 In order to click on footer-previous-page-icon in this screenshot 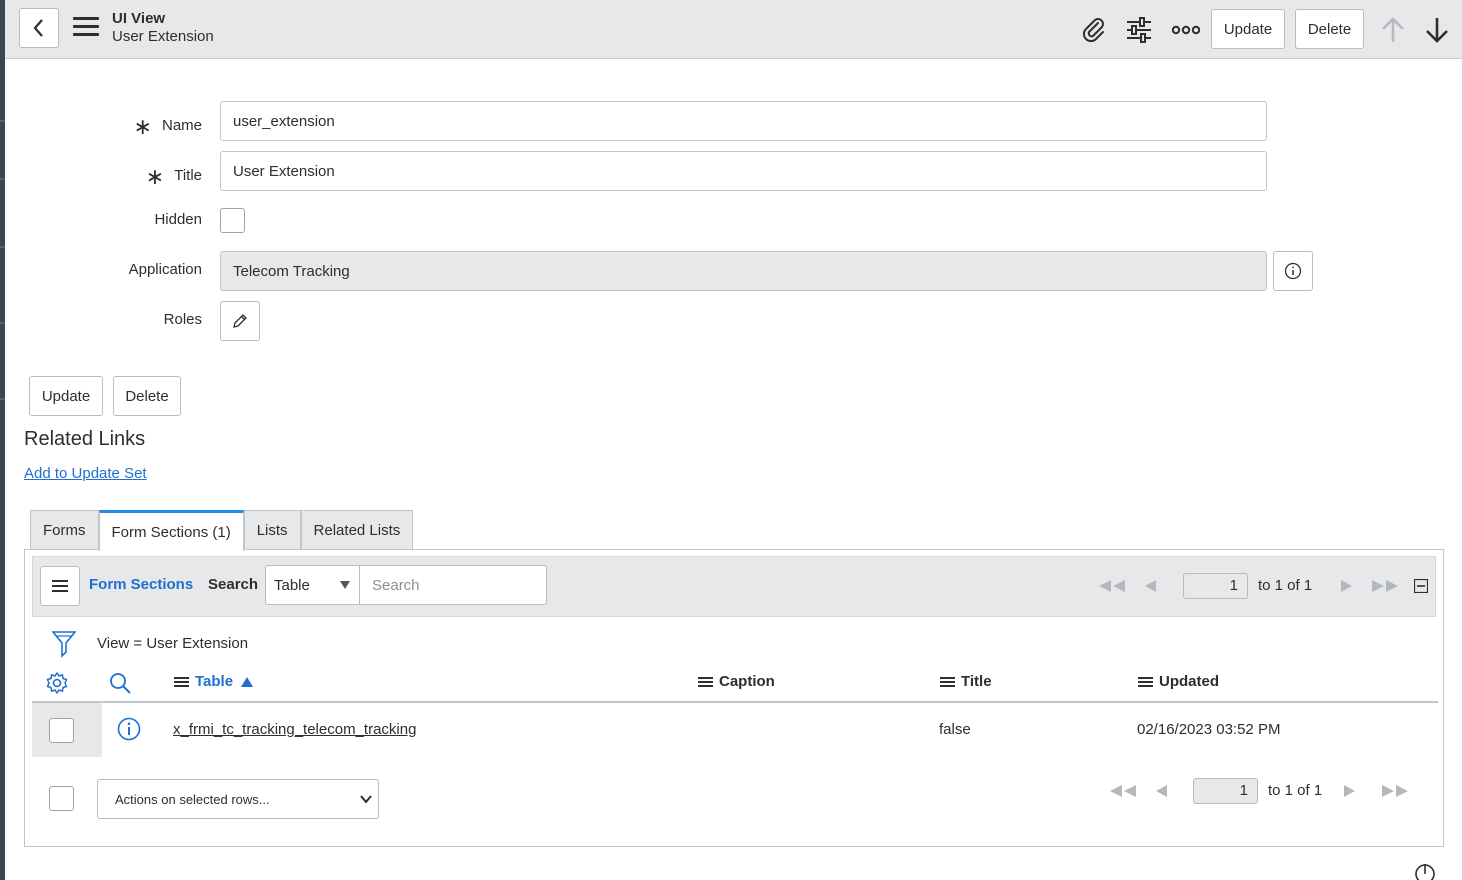, I will do `click(1162, 791)`.